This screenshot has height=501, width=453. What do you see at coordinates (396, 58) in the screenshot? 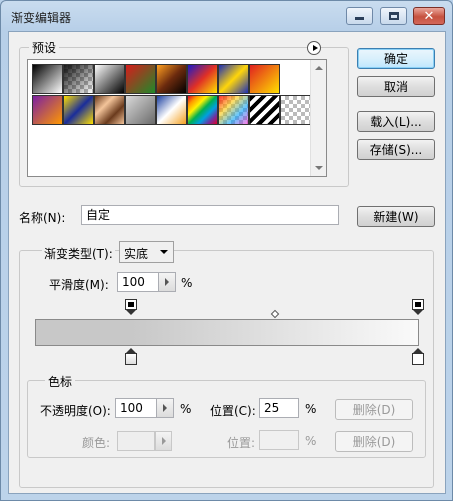
I see `ok-button: 确定` at bounding box center [396, 58].